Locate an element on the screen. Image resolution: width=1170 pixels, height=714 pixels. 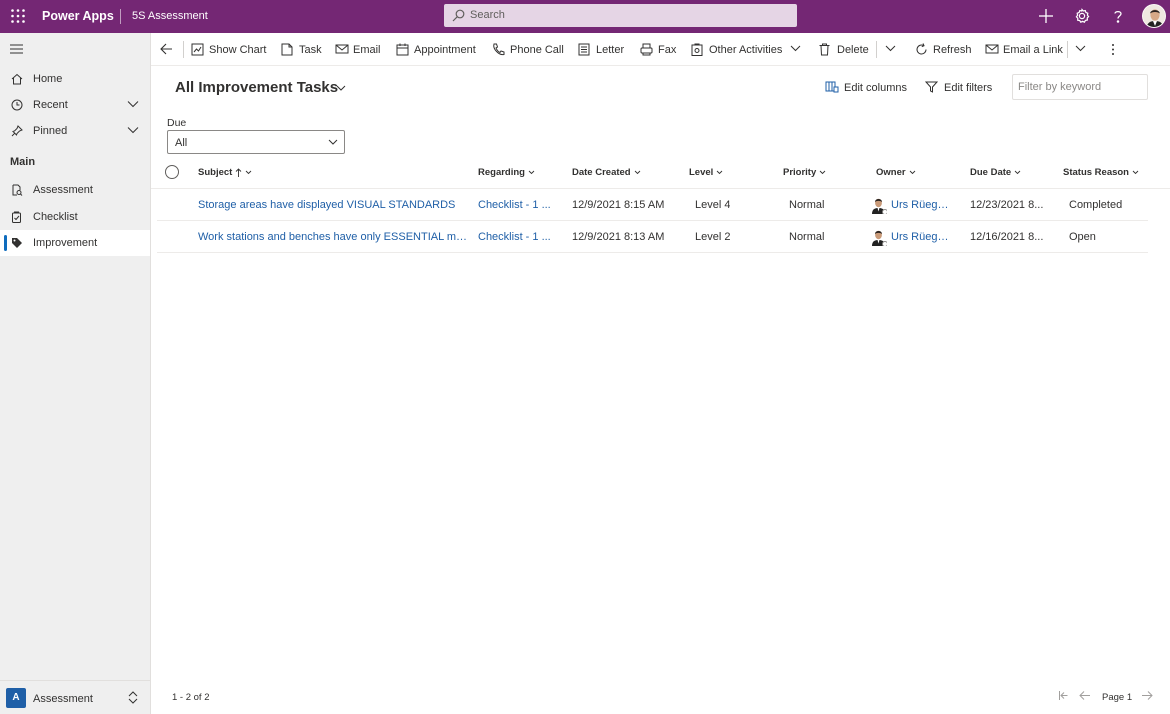
command-label: Fax is located at coordinates (667, 50).